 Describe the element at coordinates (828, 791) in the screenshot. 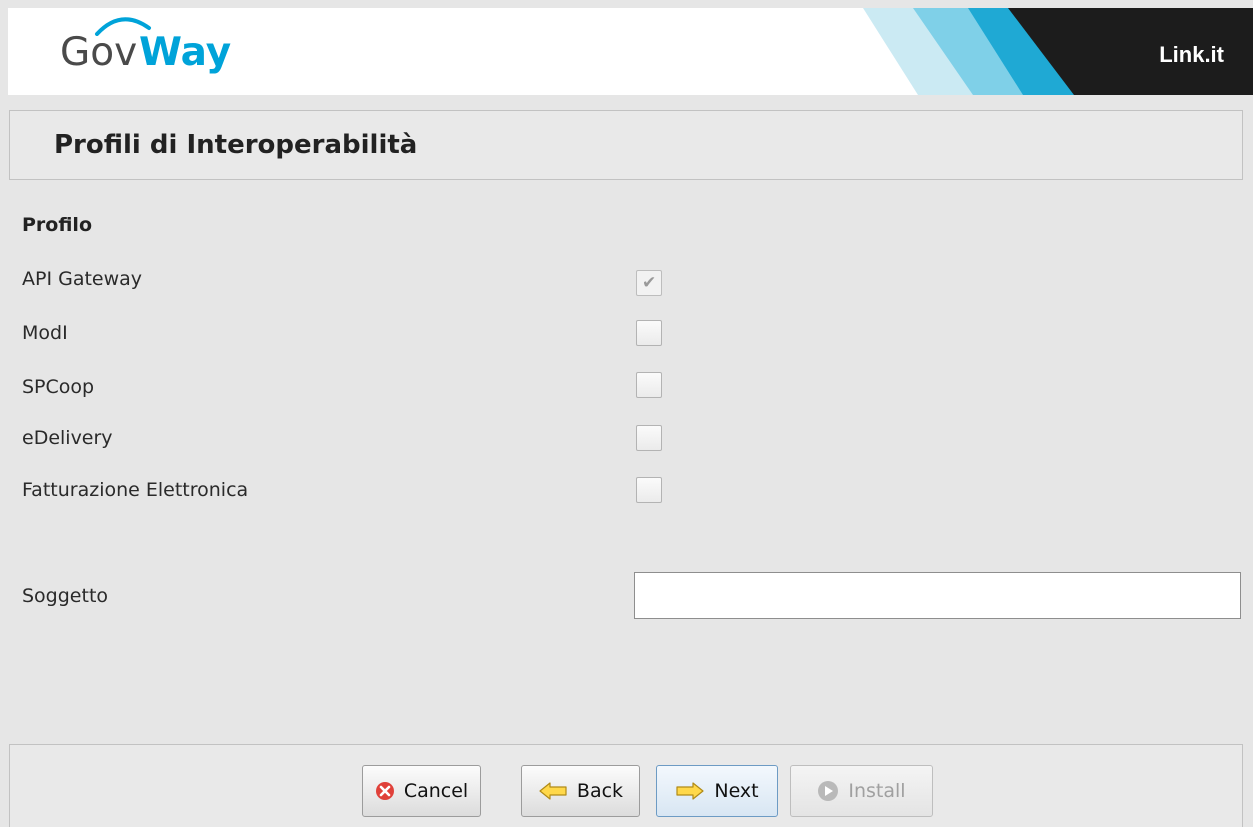

I see `install-icon` at that location.